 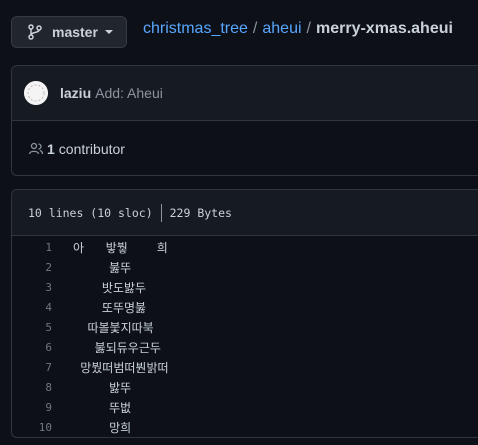 I want to click on line-number: 4, so click(x=32, y=307).